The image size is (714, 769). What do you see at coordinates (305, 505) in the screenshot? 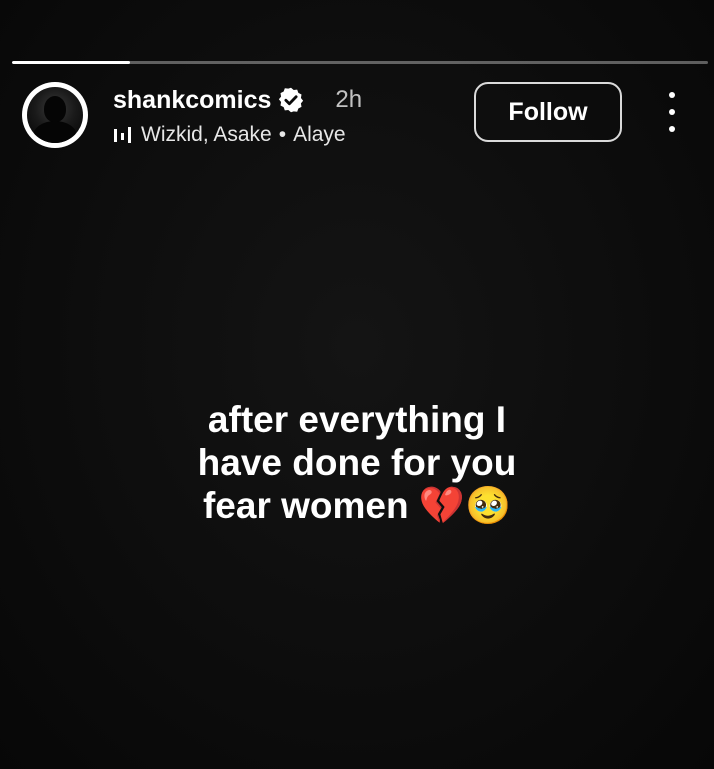
I see `caption-line-3-text: fear women` at bounding box center [305, 505].